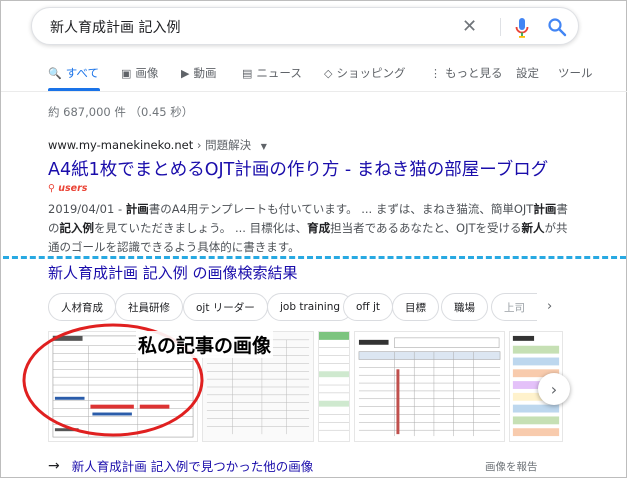 The image size is (627, 478). What do you see at coordinates (205, 344) in the screenshot?
I see `annotation-label: 私の記事の画像` at bounding box center [205, 344].